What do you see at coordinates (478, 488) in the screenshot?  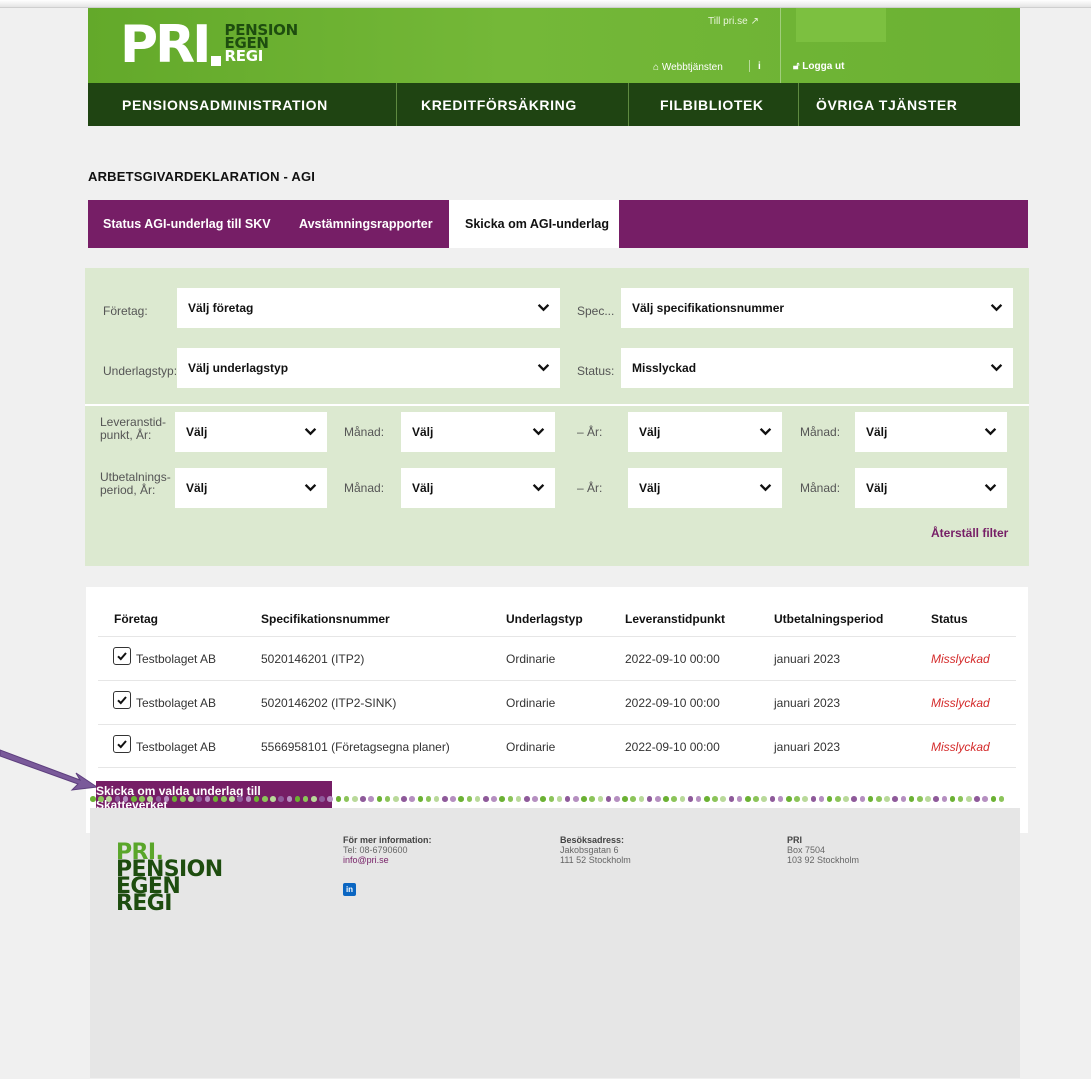 I see `utb-month-from-select: Välj` at bounding box center [478, 488].